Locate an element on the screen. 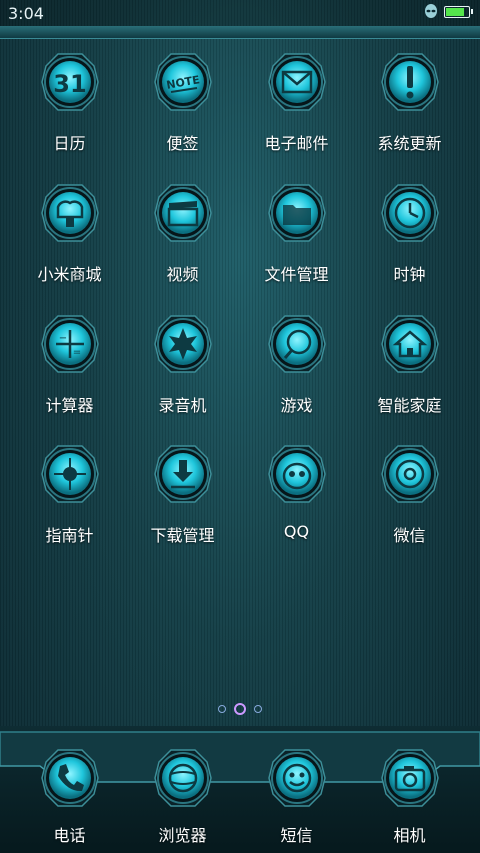 This screenshot has width=480, height=853. app-label: 文件管理 is located at coordinates (296, 274).